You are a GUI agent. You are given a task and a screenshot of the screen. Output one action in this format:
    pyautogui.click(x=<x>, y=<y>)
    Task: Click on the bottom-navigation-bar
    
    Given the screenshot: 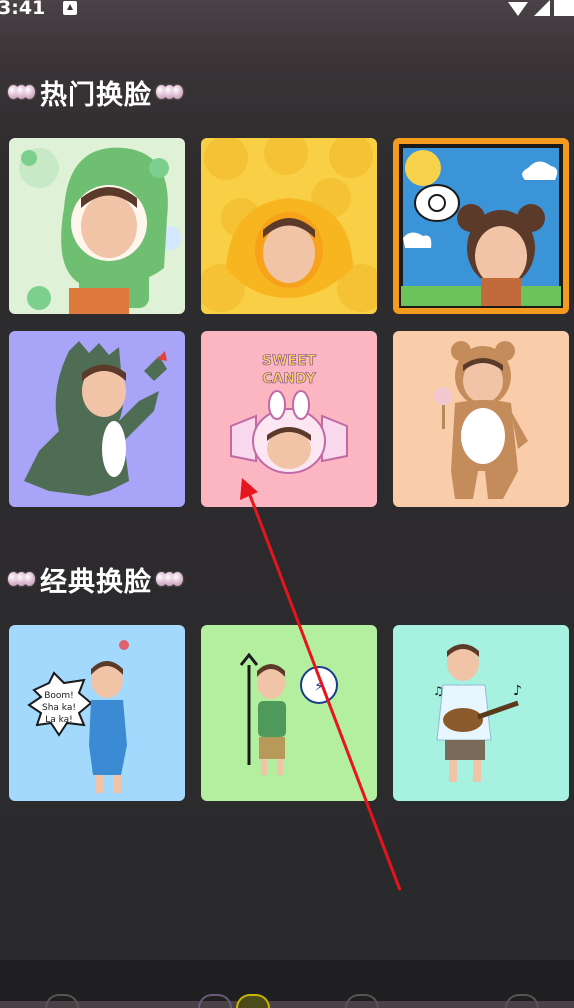 What is the action you would take?
    pyautogui.click(x=287, y=984)
    